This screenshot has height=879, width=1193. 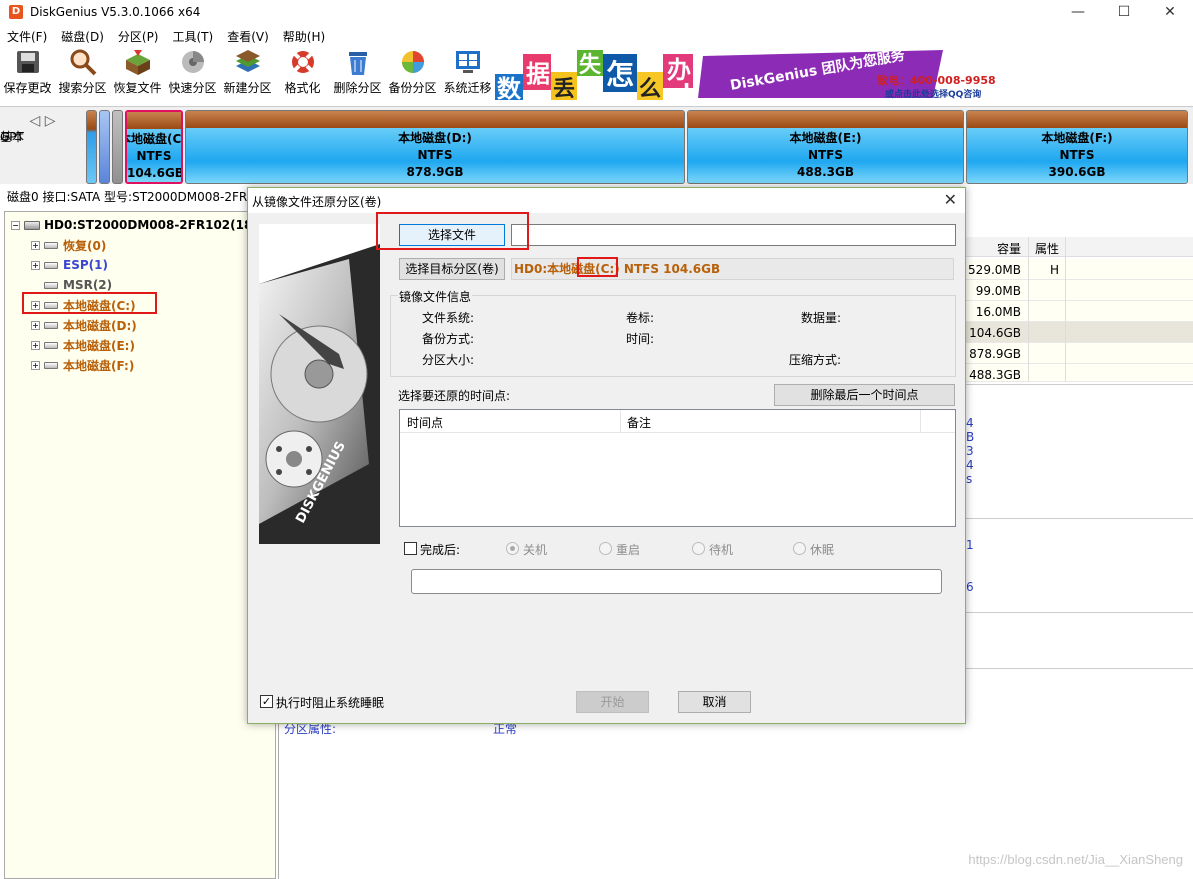 I want to click on delete-partition-button: 删除分区, so click(x=357, y=74).